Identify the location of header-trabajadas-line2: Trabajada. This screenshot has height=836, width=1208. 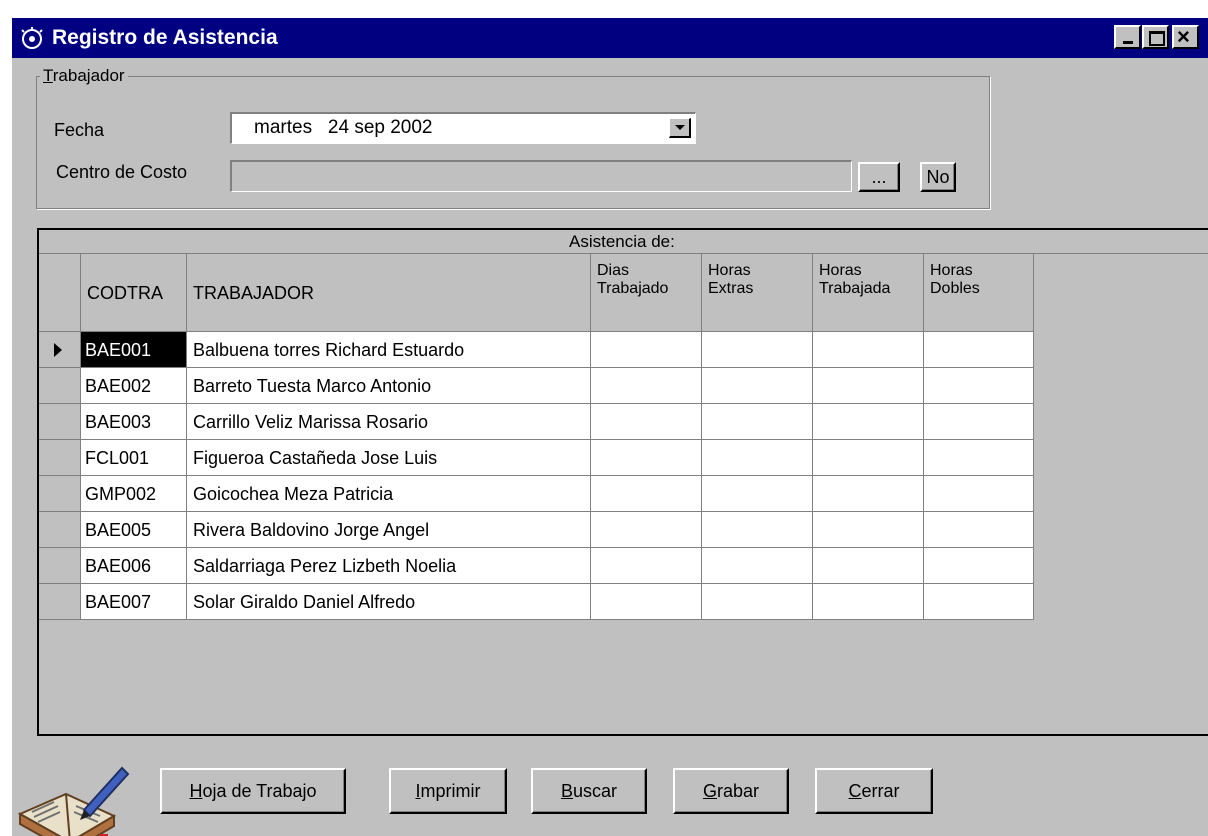
(855, 288).